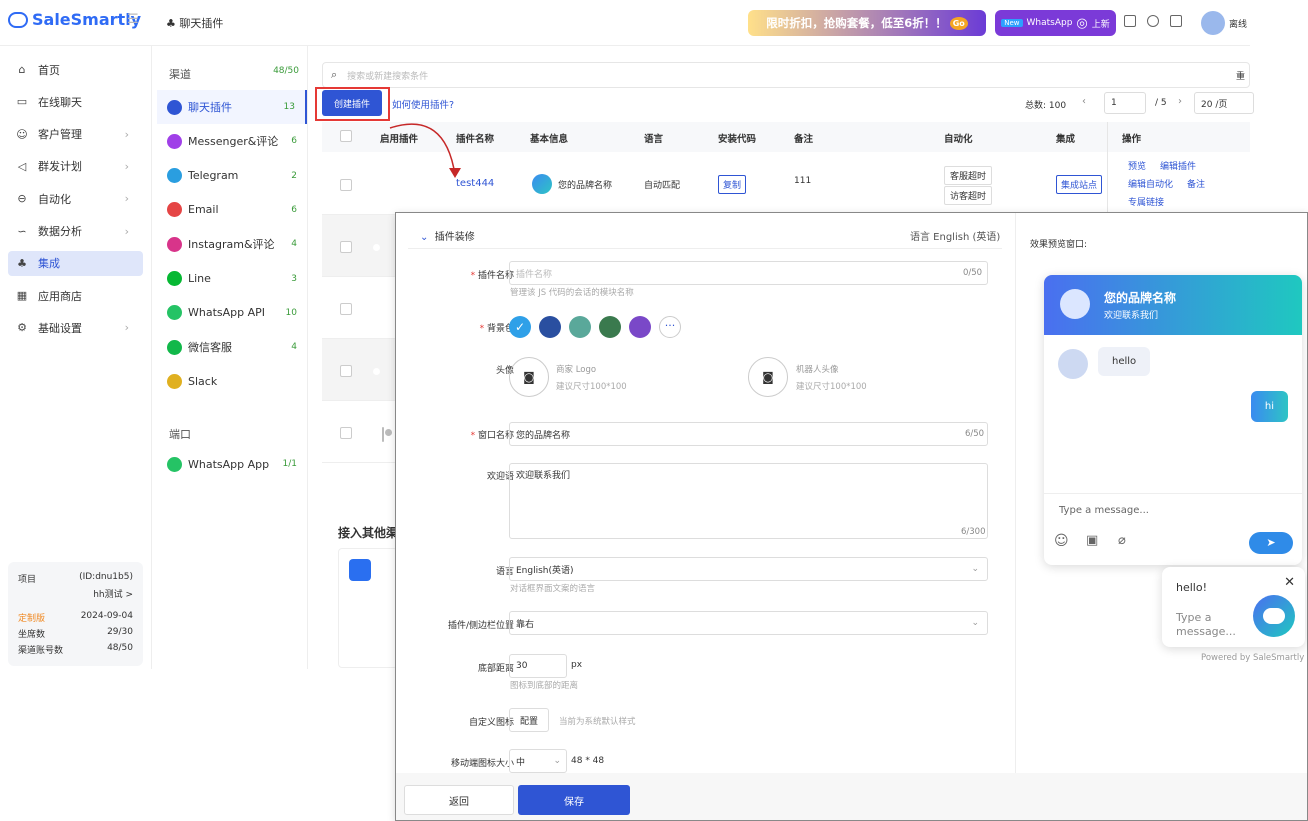 The image size is (1308, 821). Describe the element at coordinates (232, 313) in the screenshot. I see `channel-item: WhatsApp API 10` at that location.